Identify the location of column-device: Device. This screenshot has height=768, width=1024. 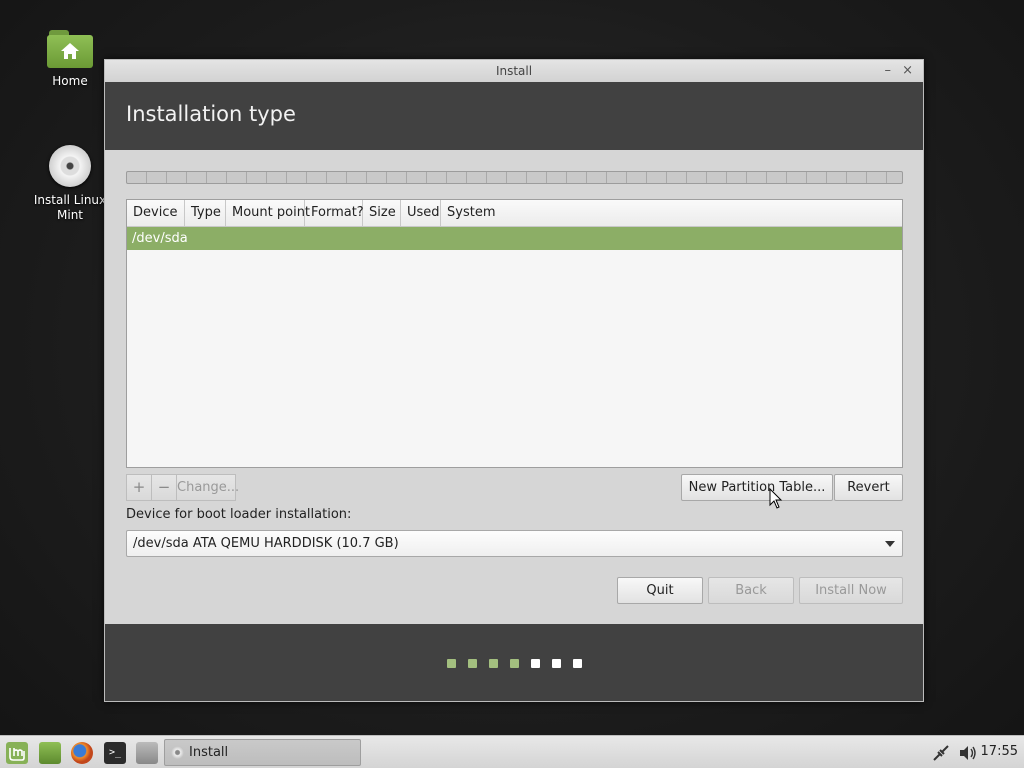
(156, 213).